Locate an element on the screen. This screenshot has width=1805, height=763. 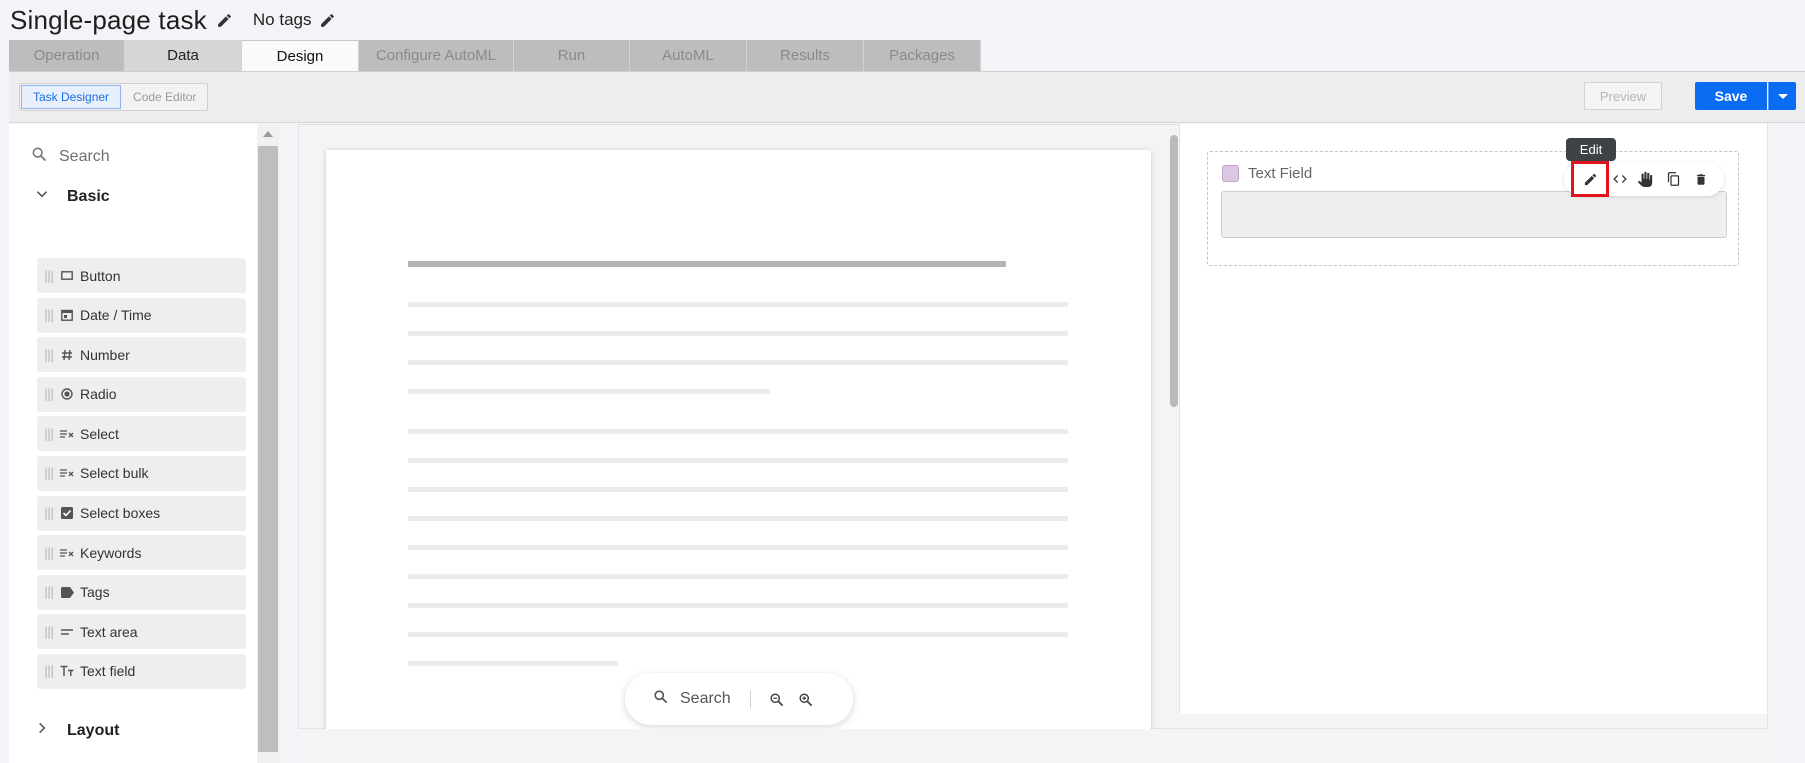
preview-button: Preview is located at coordinates (1623, 96).